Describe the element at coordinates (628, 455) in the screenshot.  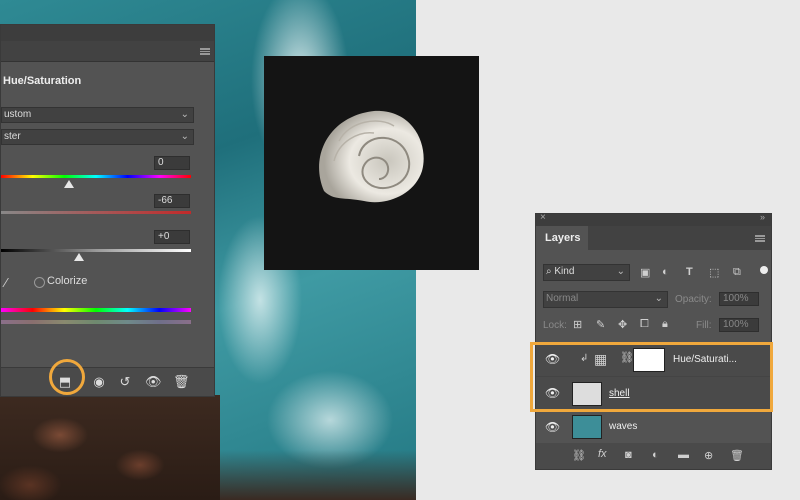
I see `add-mask-icon: ◙` at that location.